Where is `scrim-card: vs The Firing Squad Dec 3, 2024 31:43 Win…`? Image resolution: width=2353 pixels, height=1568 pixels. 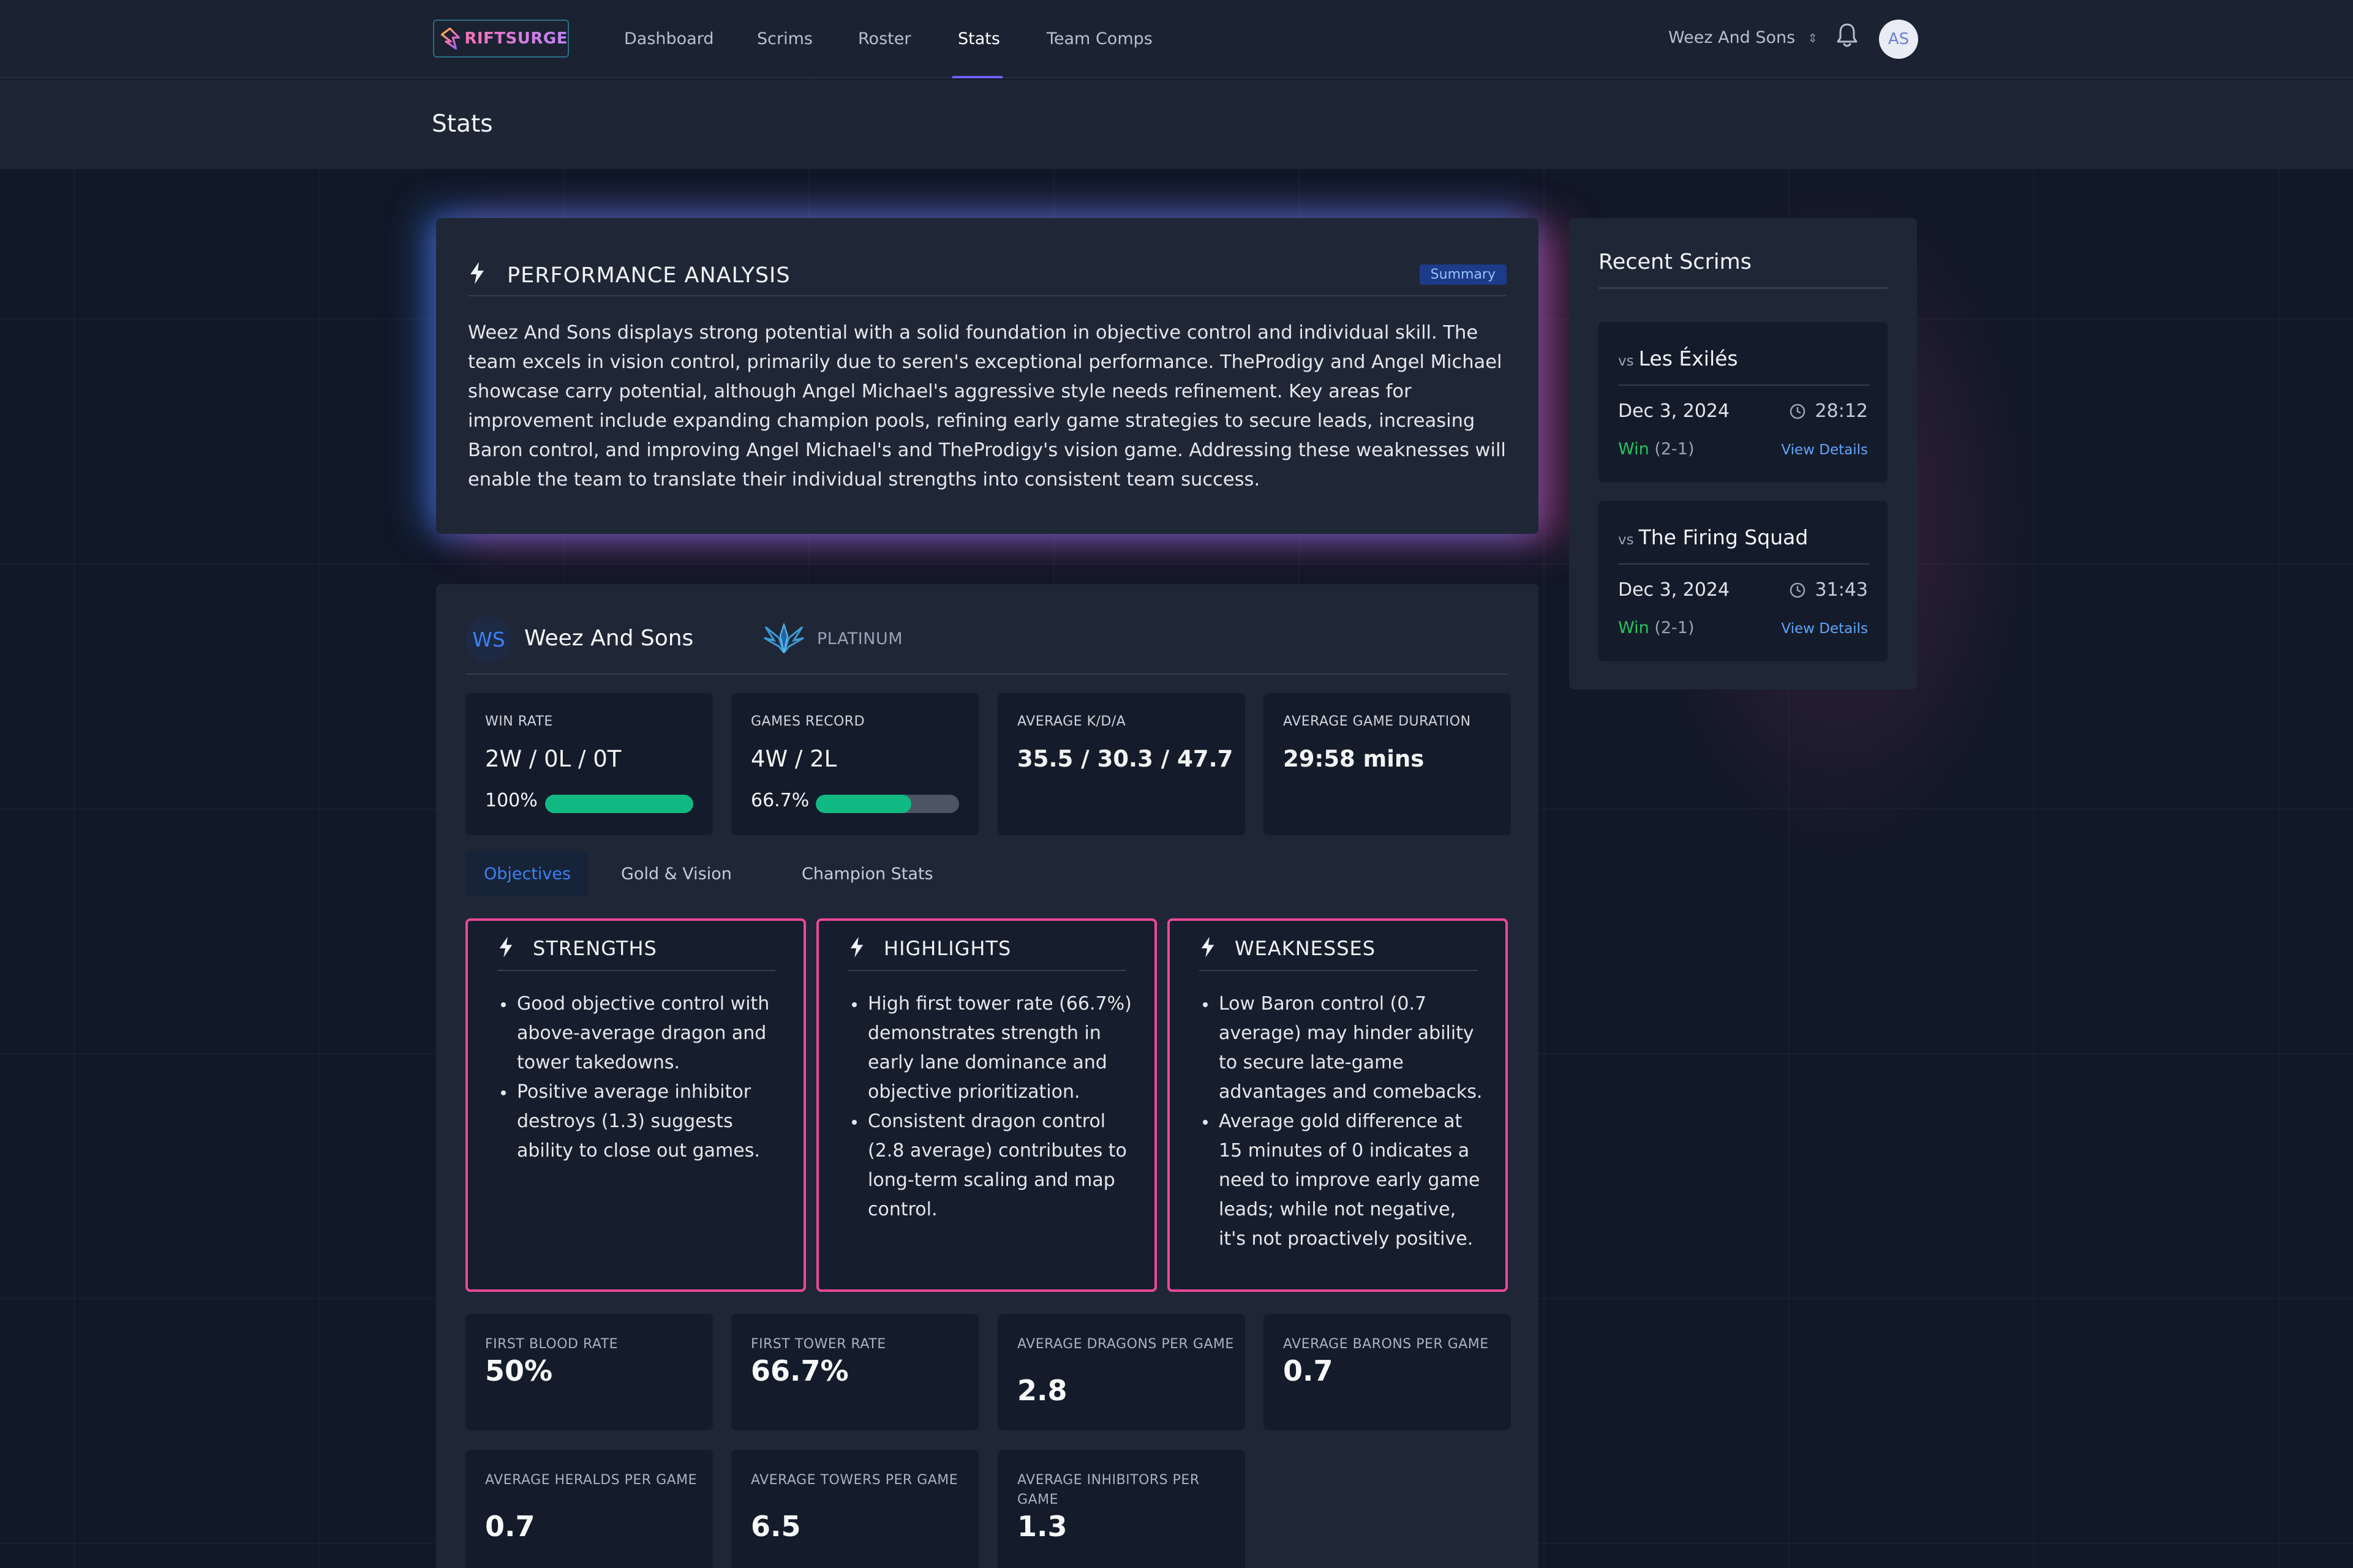 scrim-card: vs The Firing Squad Dec 3, 2024 31:43 Win… is located at coordinates (1743, 581).